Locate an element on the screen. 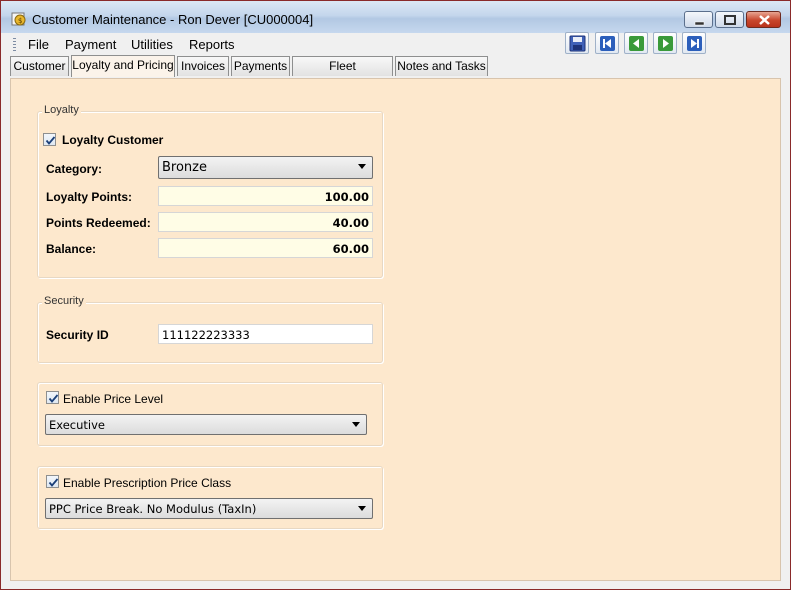 The height and width of the screenshot is (590, 791). minimize-icon is located at coordinates (699, 23).